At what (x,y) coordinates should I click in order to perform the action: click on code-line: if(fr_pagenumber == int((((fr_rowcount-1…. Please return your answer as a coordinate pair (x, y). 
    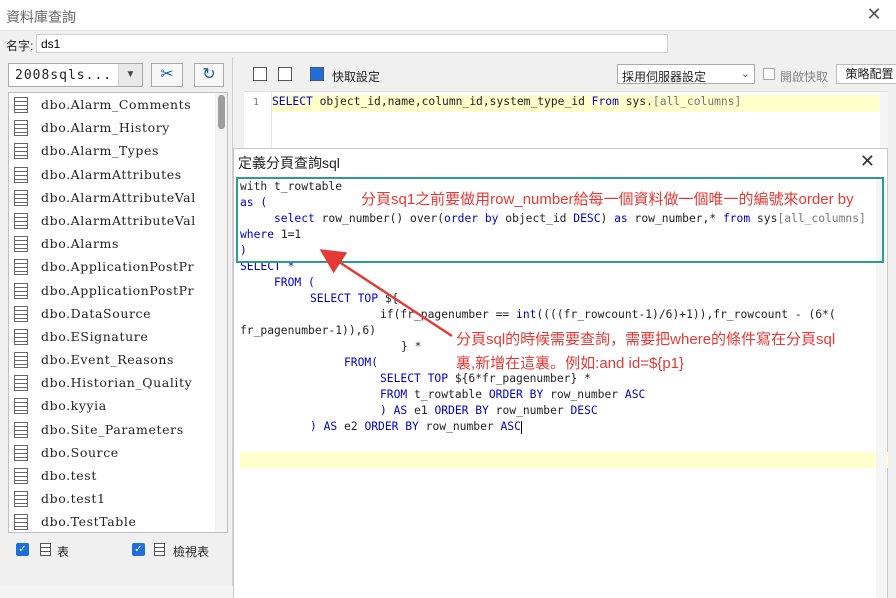
    Looking at the image, I should click on (608, 315).